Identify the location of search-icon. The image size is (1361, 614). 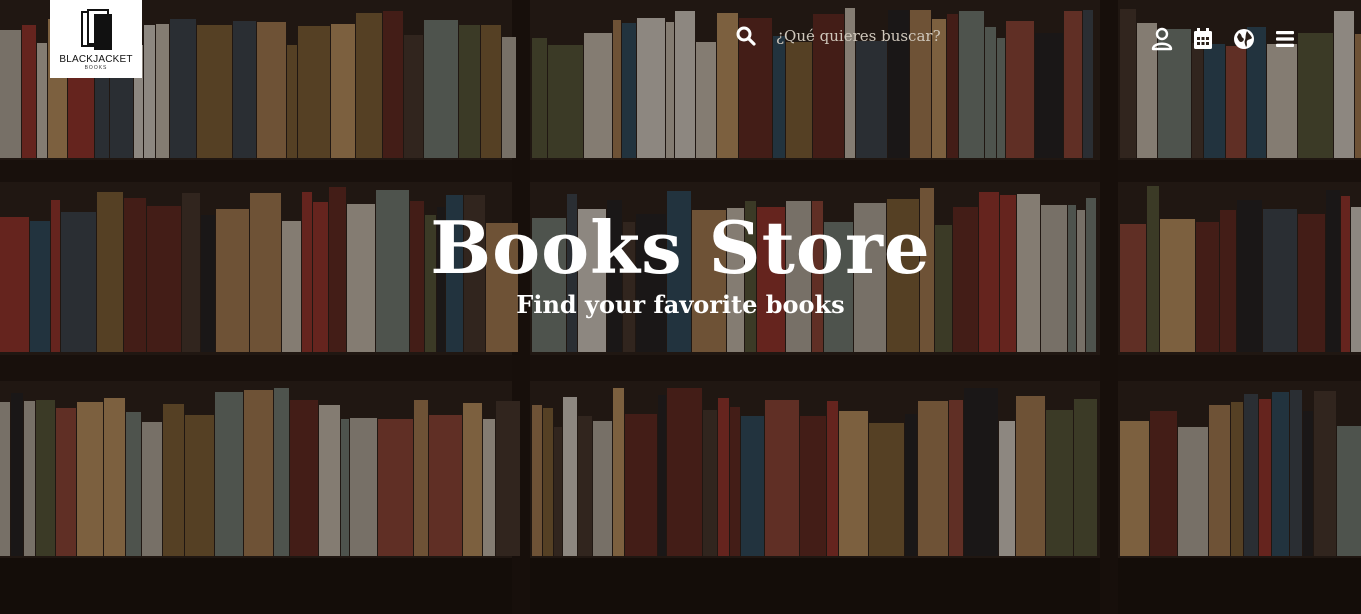
(746, 36).